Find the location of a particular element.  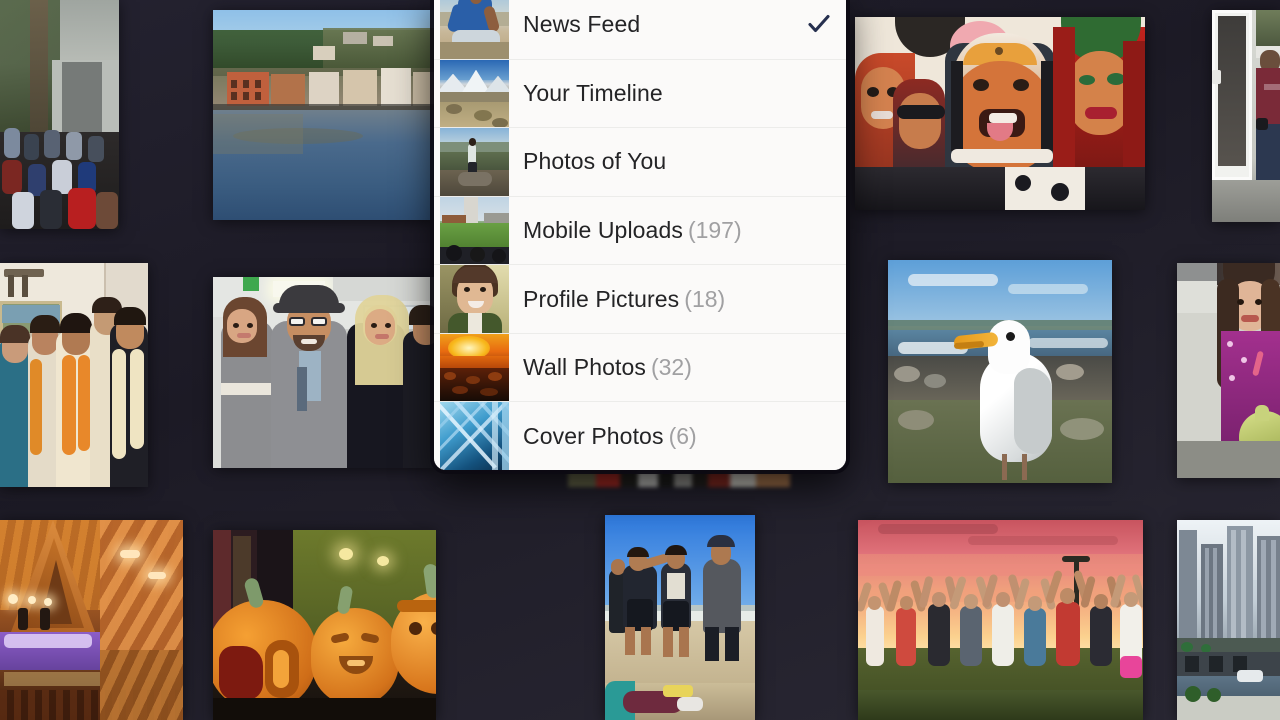

menu-item-your-timeline: Your Timeline is located at coordinates (640, 93).